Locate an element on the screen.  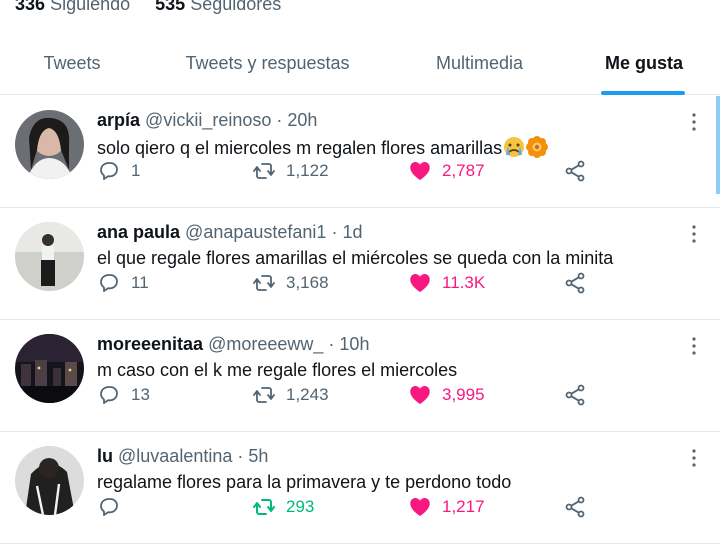
tab-multimedia: Multimedia is located at coordinates (479, 63).